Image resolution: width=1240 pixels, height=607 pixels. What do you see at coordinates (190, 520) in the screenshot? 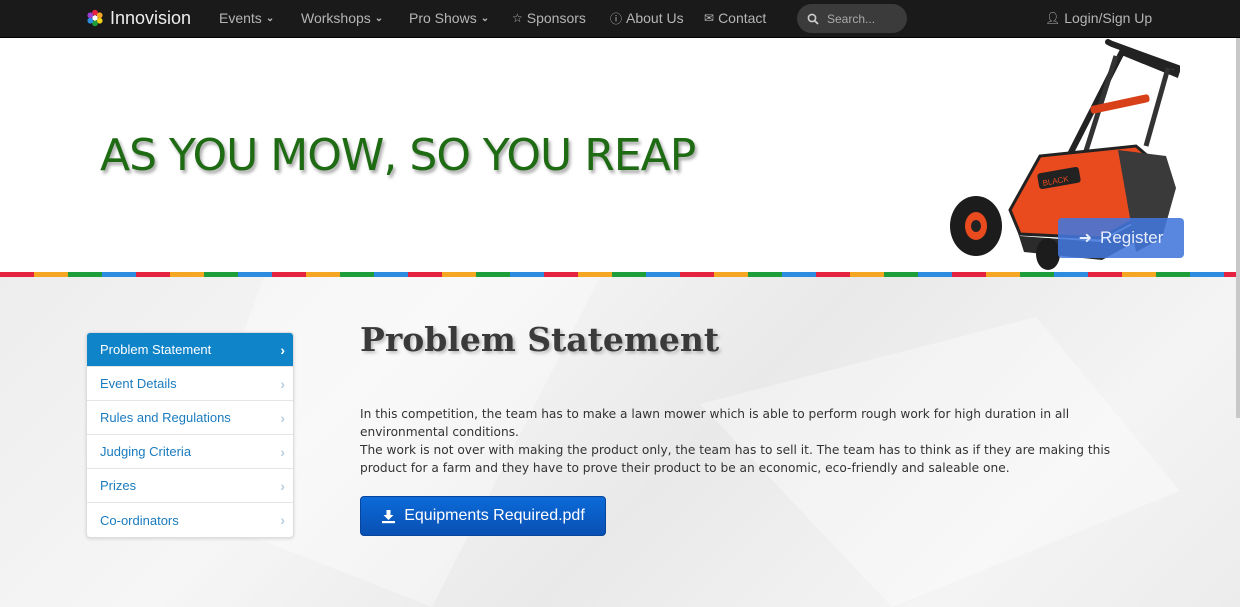
I see `sidebar-item-co-ordinators: Co-ordinators ›` at bounding box center [190, 520].